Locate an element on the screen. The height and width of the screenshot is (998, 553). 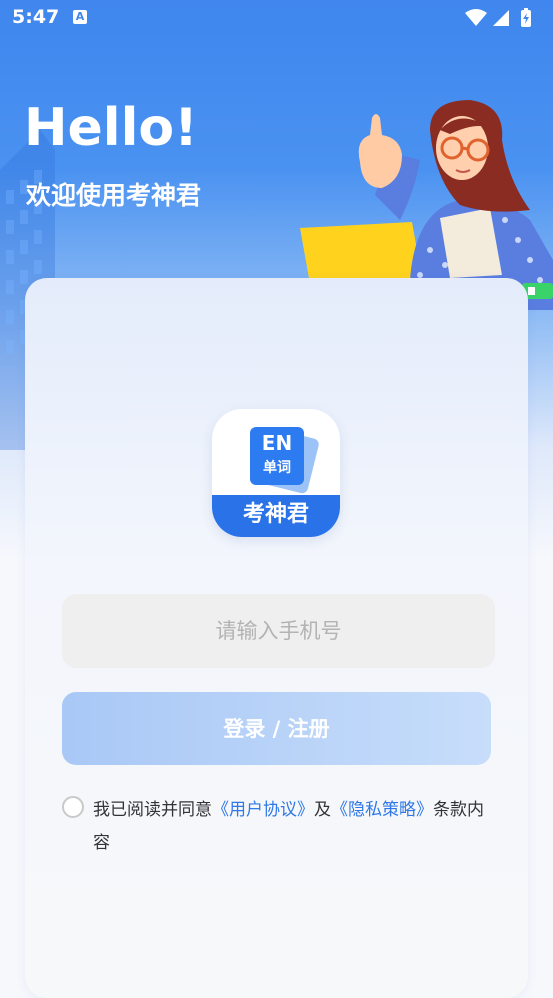
agreement-text: 我已阅读并同意《用户协议》及《隐私策略》条款内容 is located at coordinates (293, 827).